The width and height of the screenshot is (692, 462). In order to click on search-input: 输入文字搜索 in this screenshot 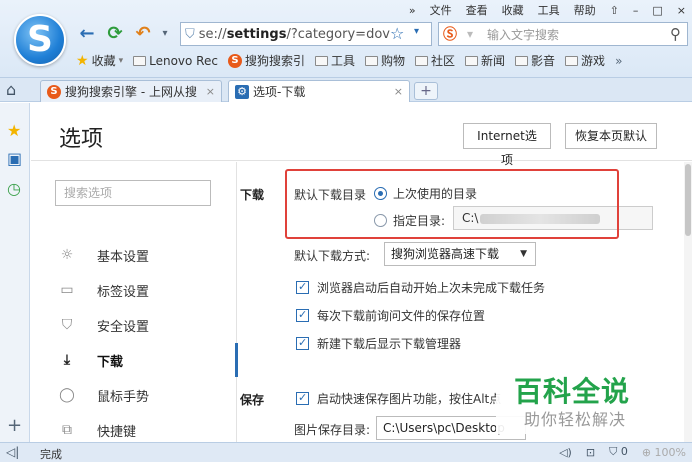, I will do `click(523, 34)`.